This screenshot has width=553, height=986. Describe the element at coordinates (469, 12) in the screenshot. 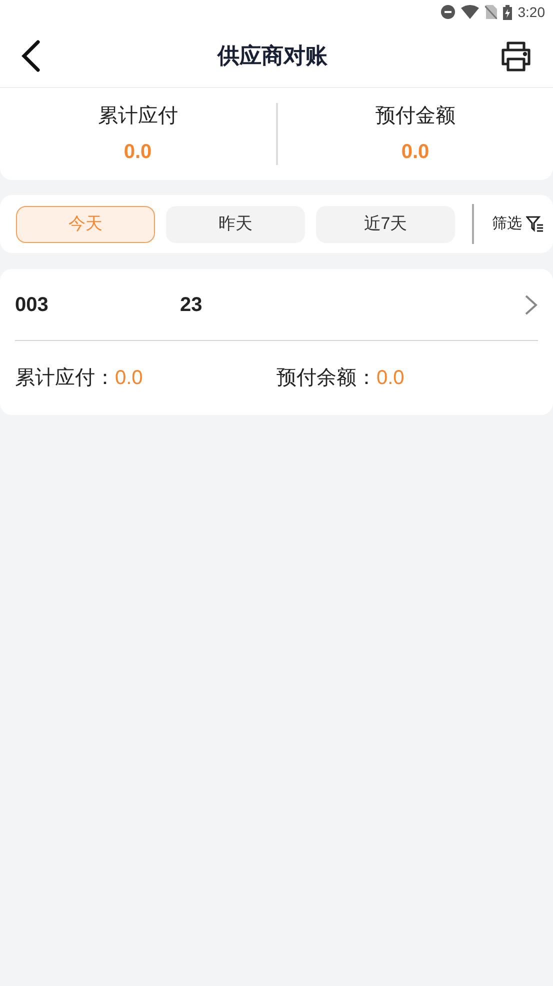

I see `wifi-icon` at that location.